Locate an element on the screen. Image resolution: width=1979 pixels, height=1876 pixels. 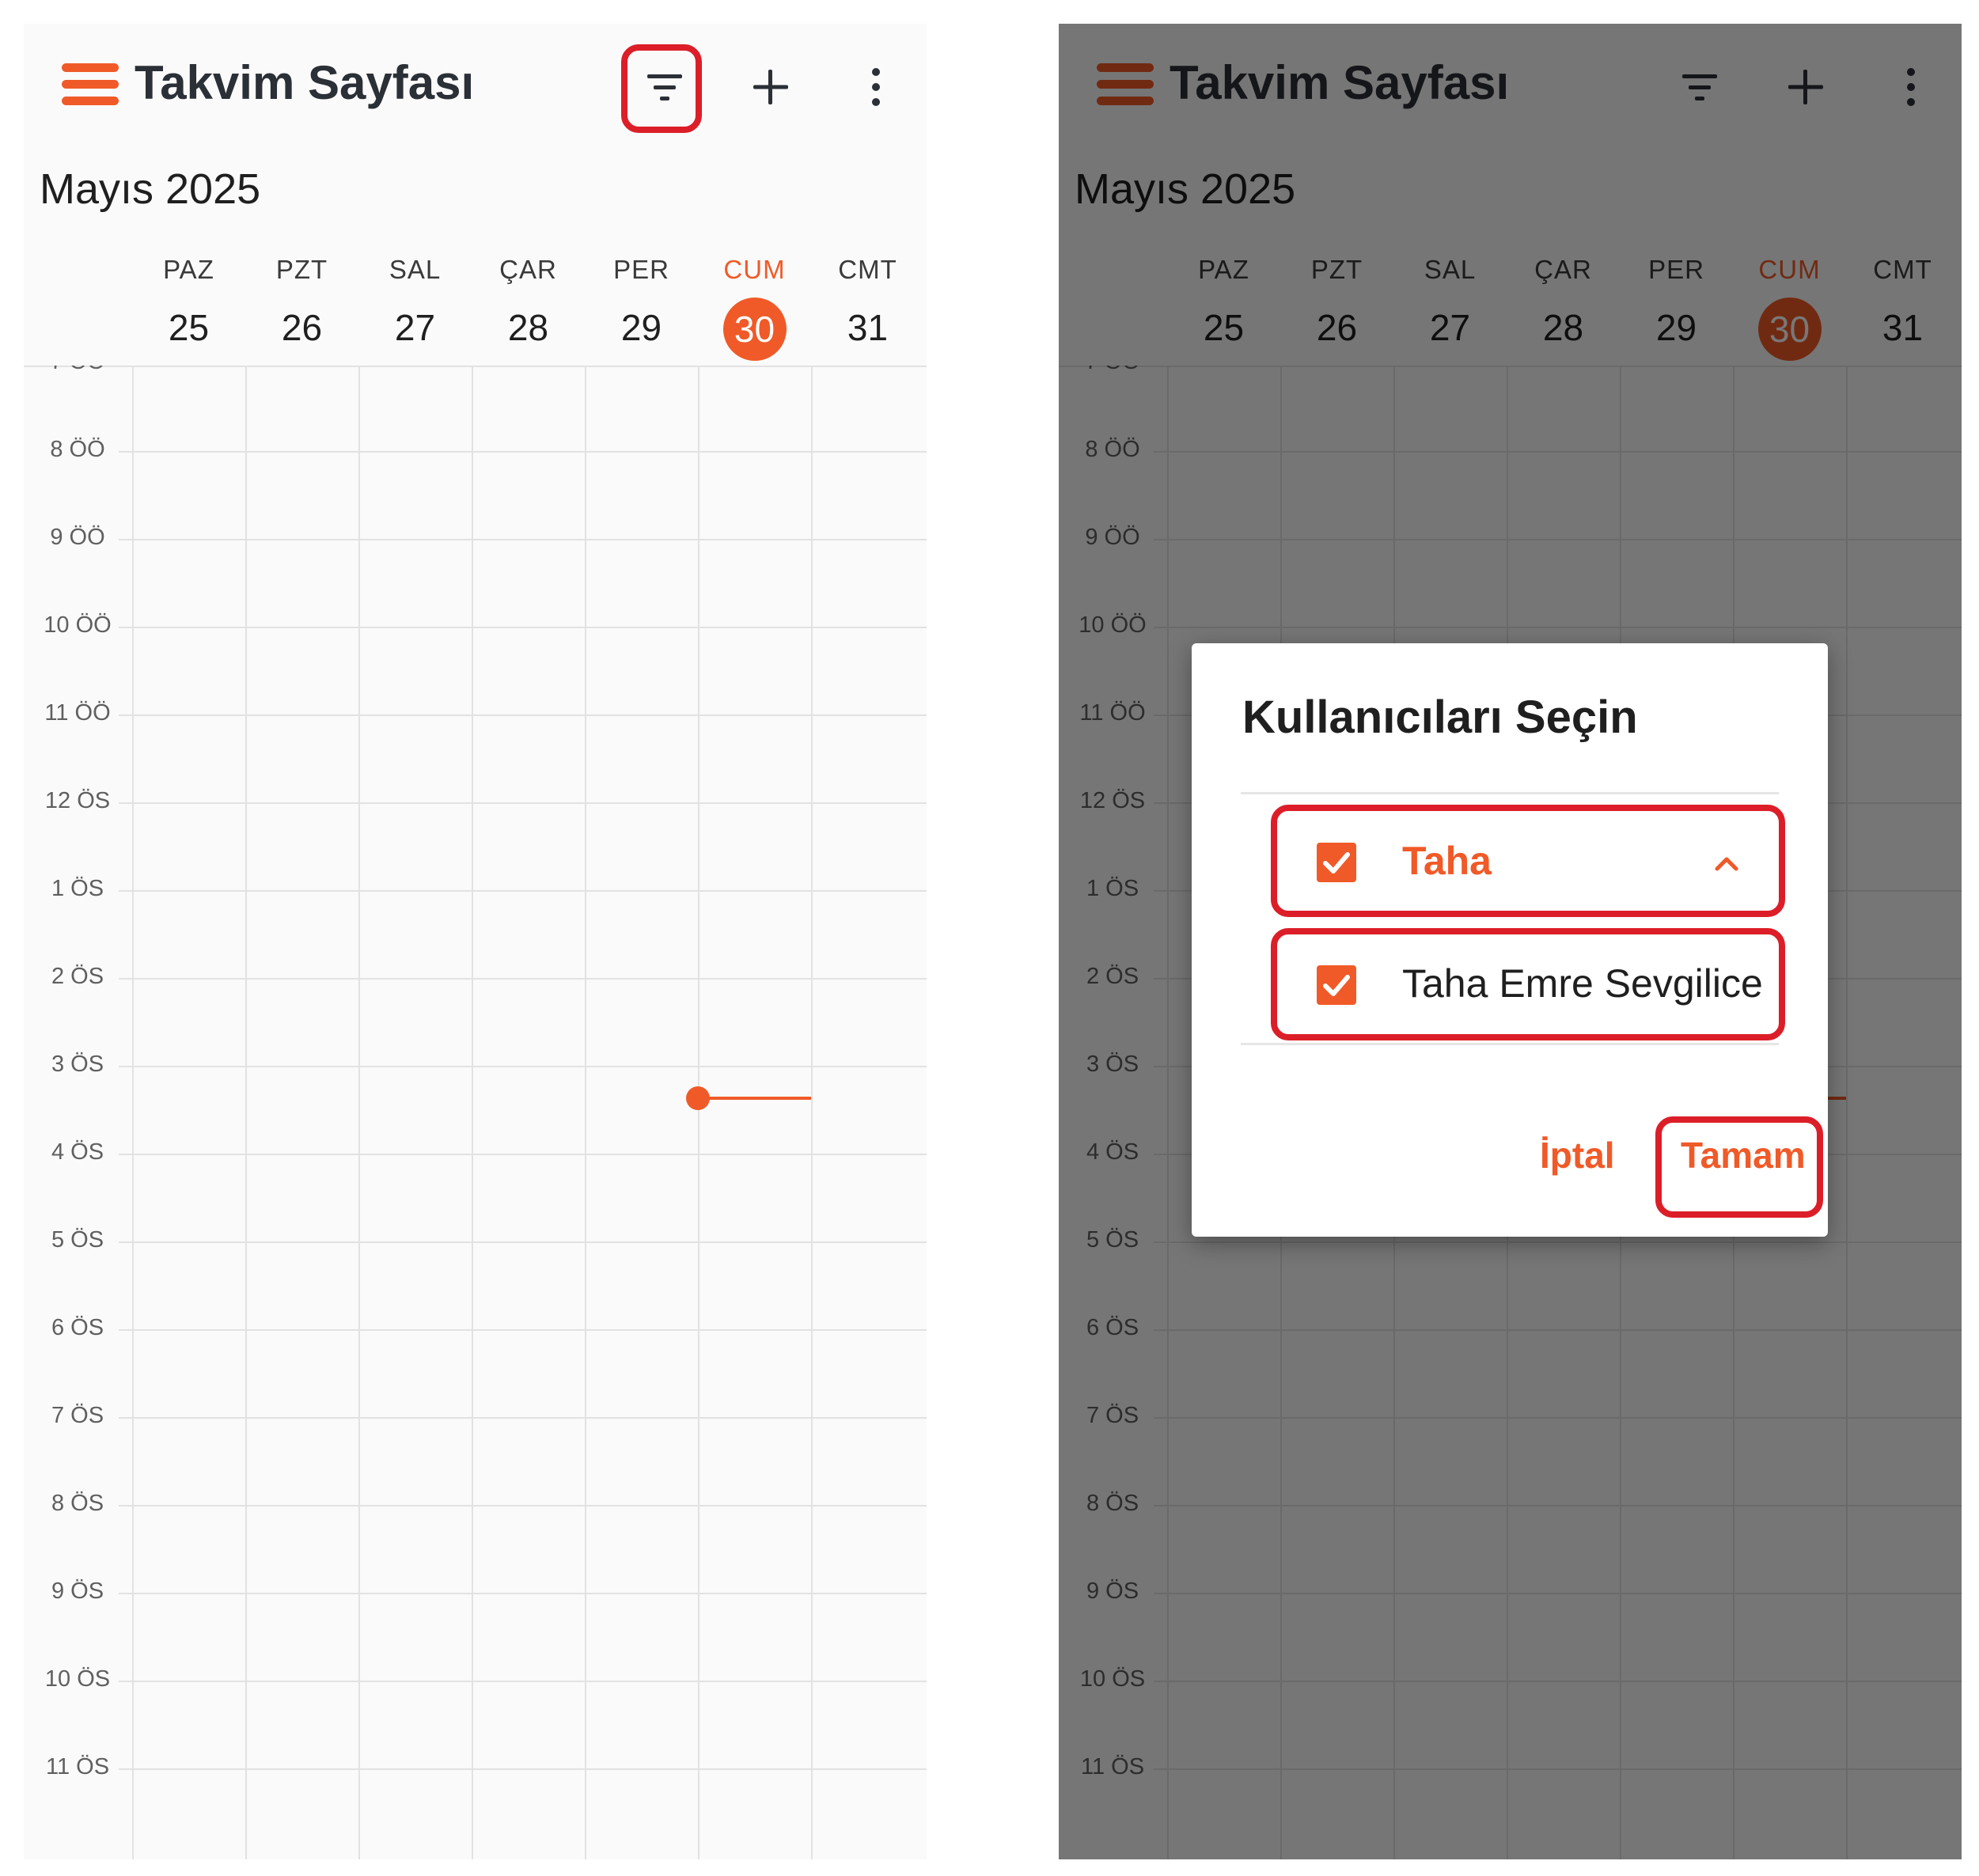
filter-button-highlight is located at coordinates (661, 88).